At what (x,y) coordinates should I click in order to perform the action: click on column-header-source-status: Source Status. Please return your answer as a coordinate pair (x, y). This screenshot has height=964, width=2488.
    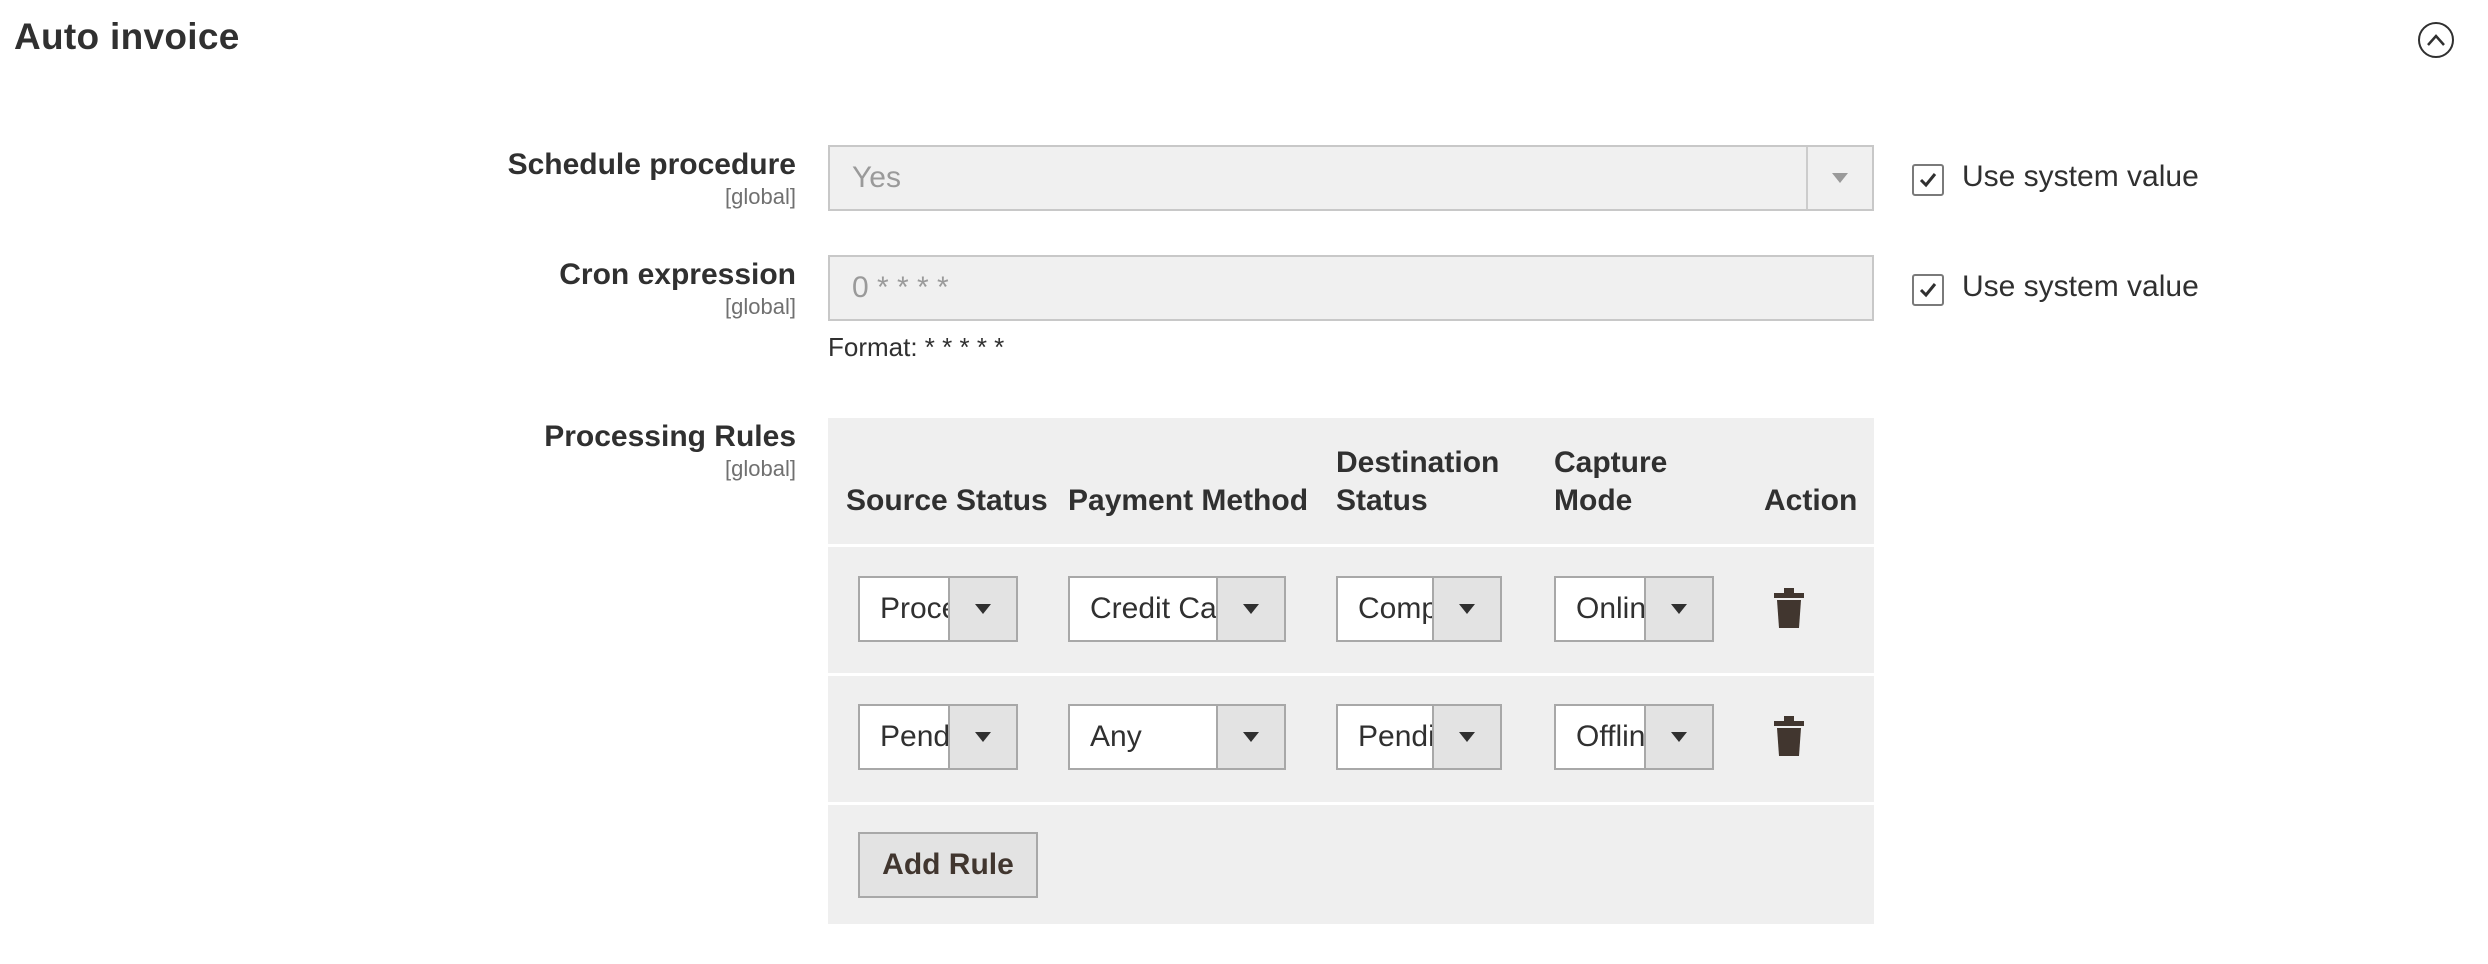
    Looking at the image, I should click on (947, 500).